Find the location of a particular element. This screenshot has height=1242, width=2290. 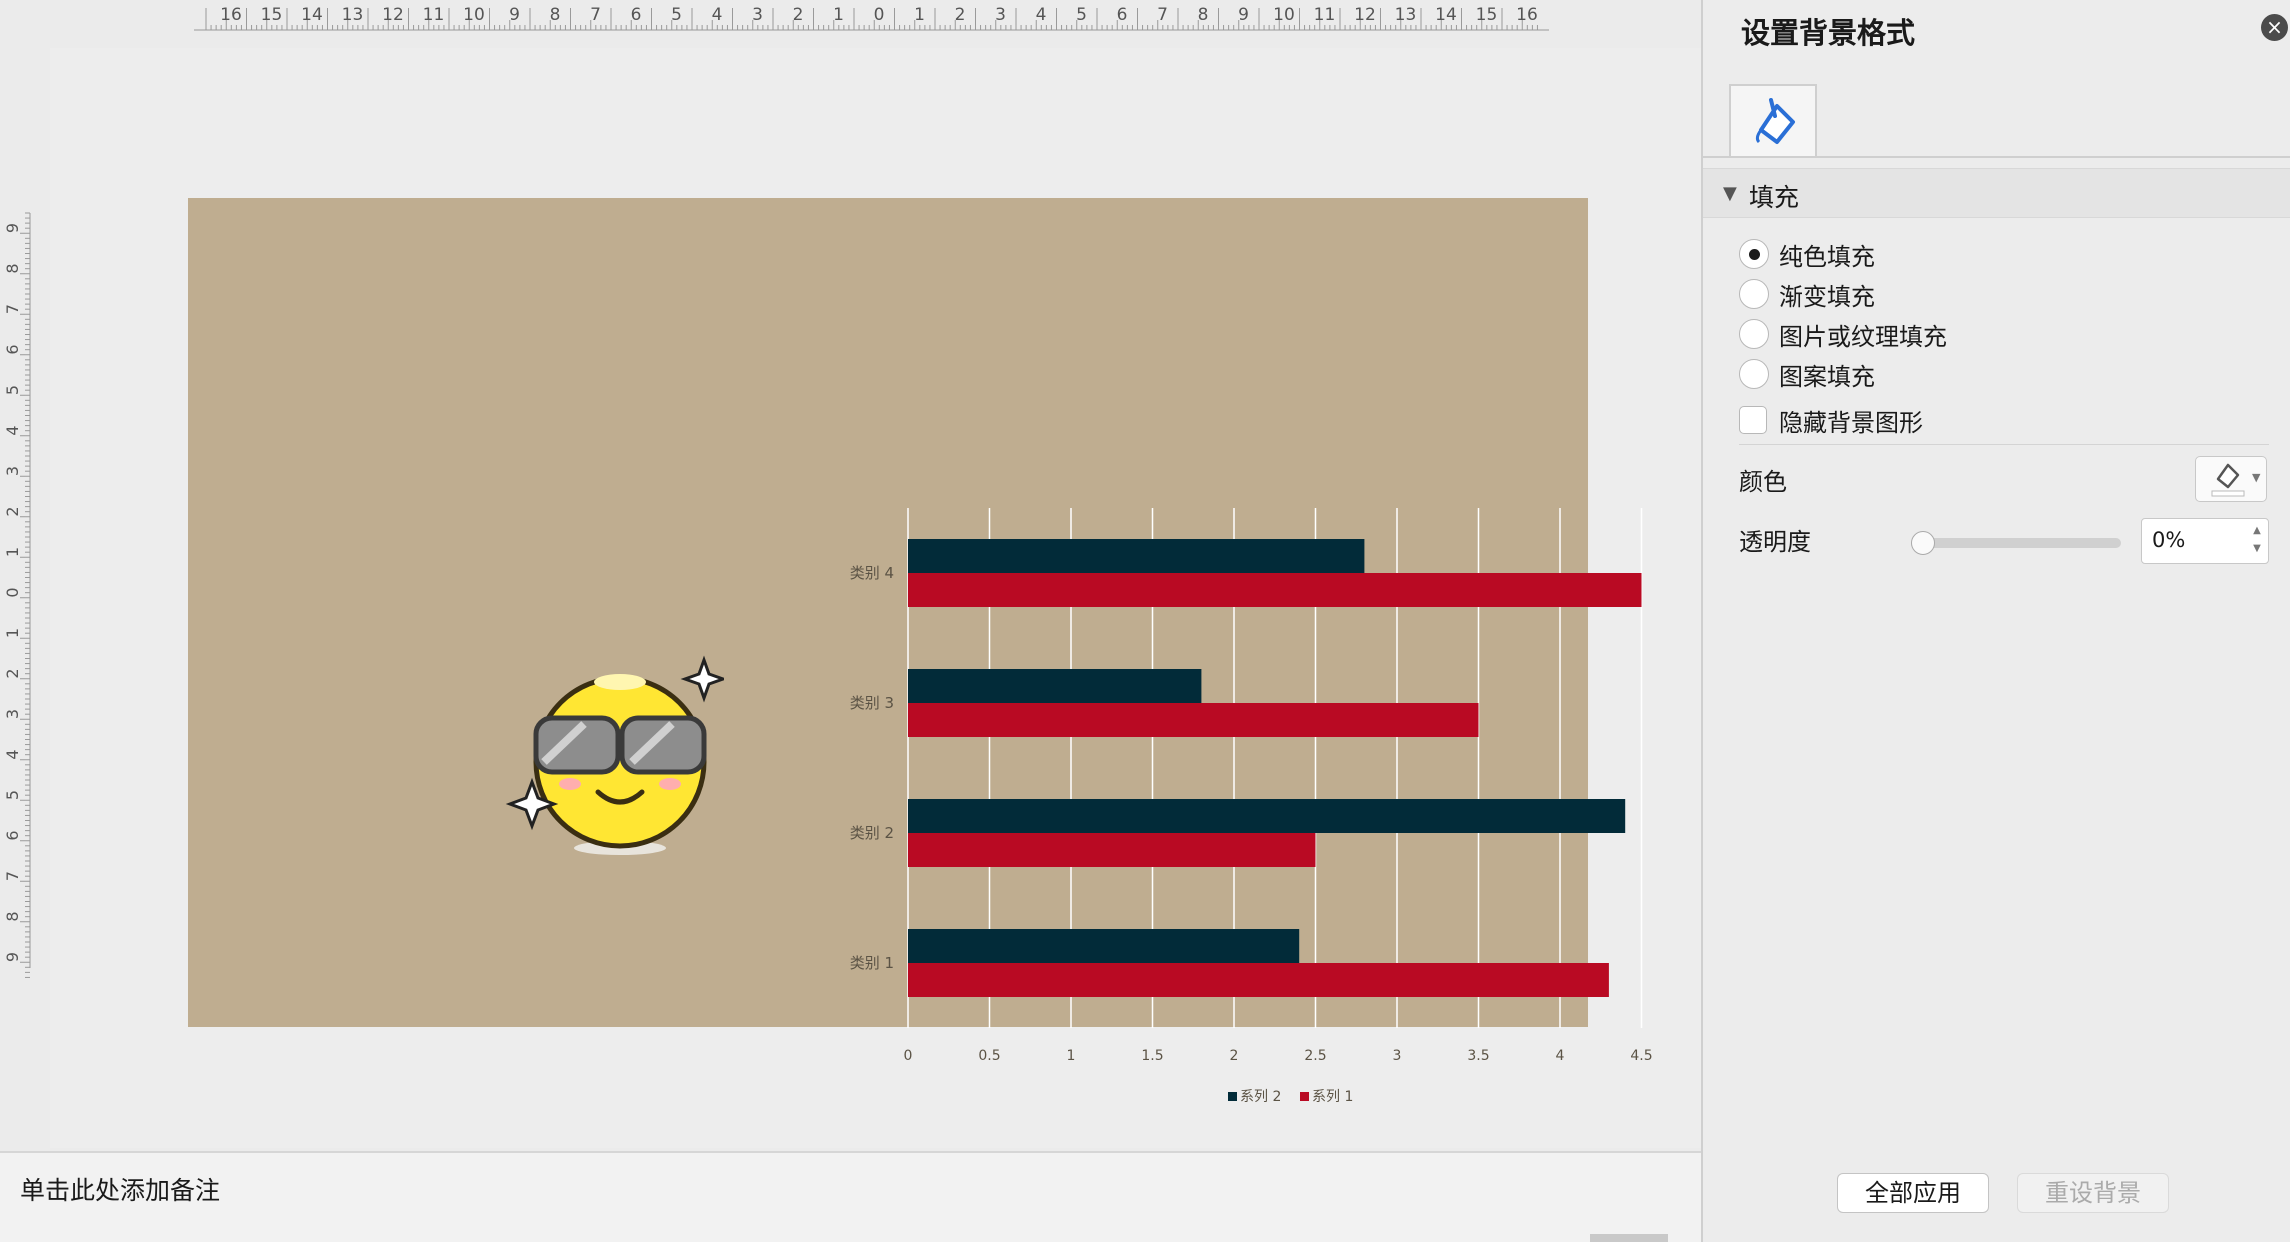

chart-category-labels: 类别 1 类别 2 类别 3 类别 4 is located at coordinates (872, 768).